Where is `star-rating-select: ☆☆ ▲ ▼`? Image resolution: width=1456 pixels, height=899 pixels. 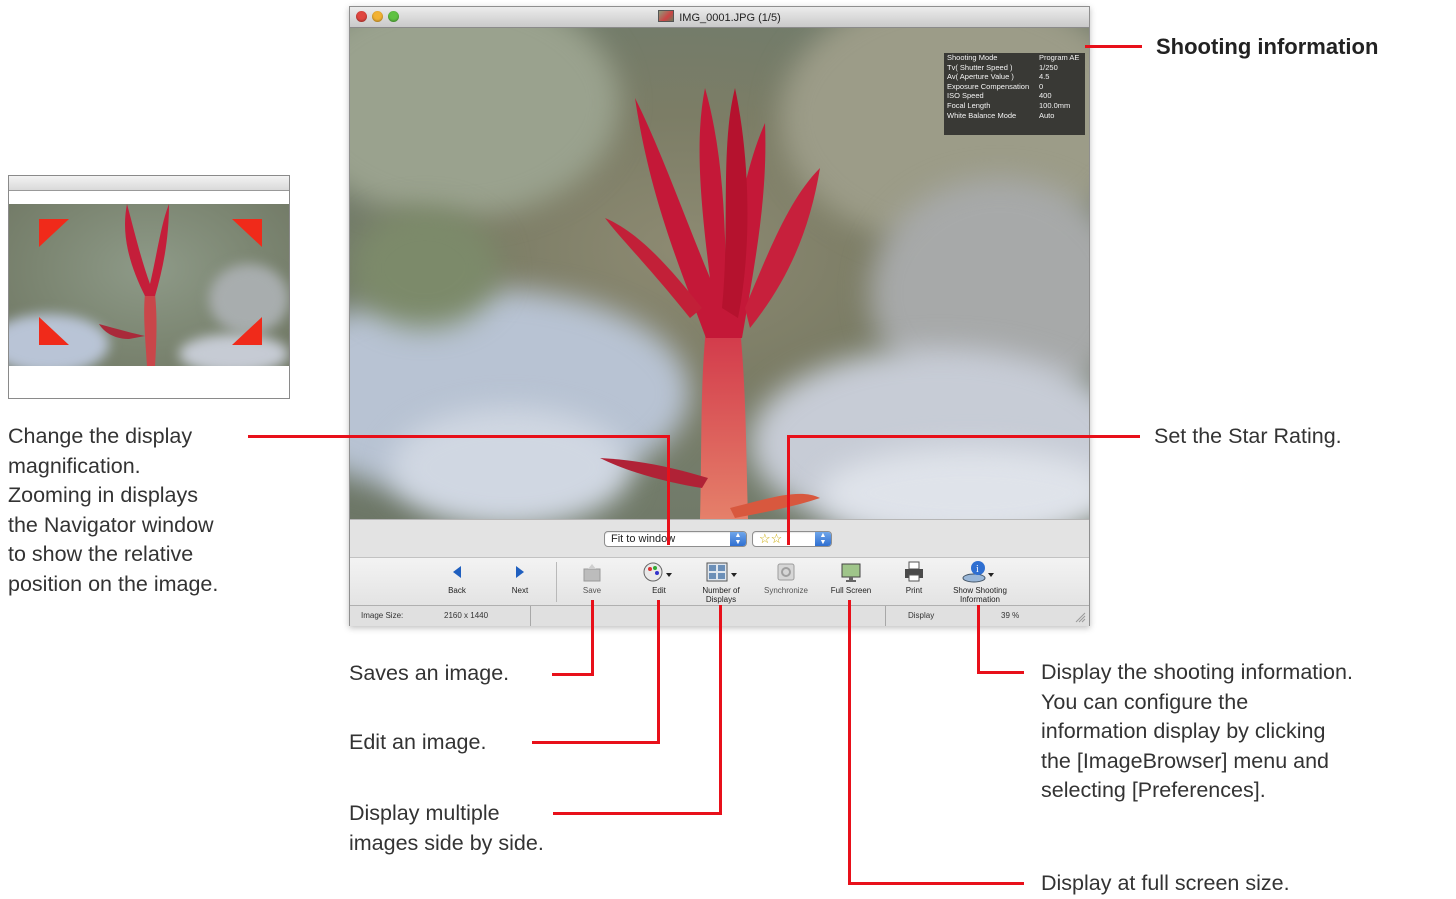
star-rating-select: ☆☆ ▲ ▼ is located at coordinates (792, 539).